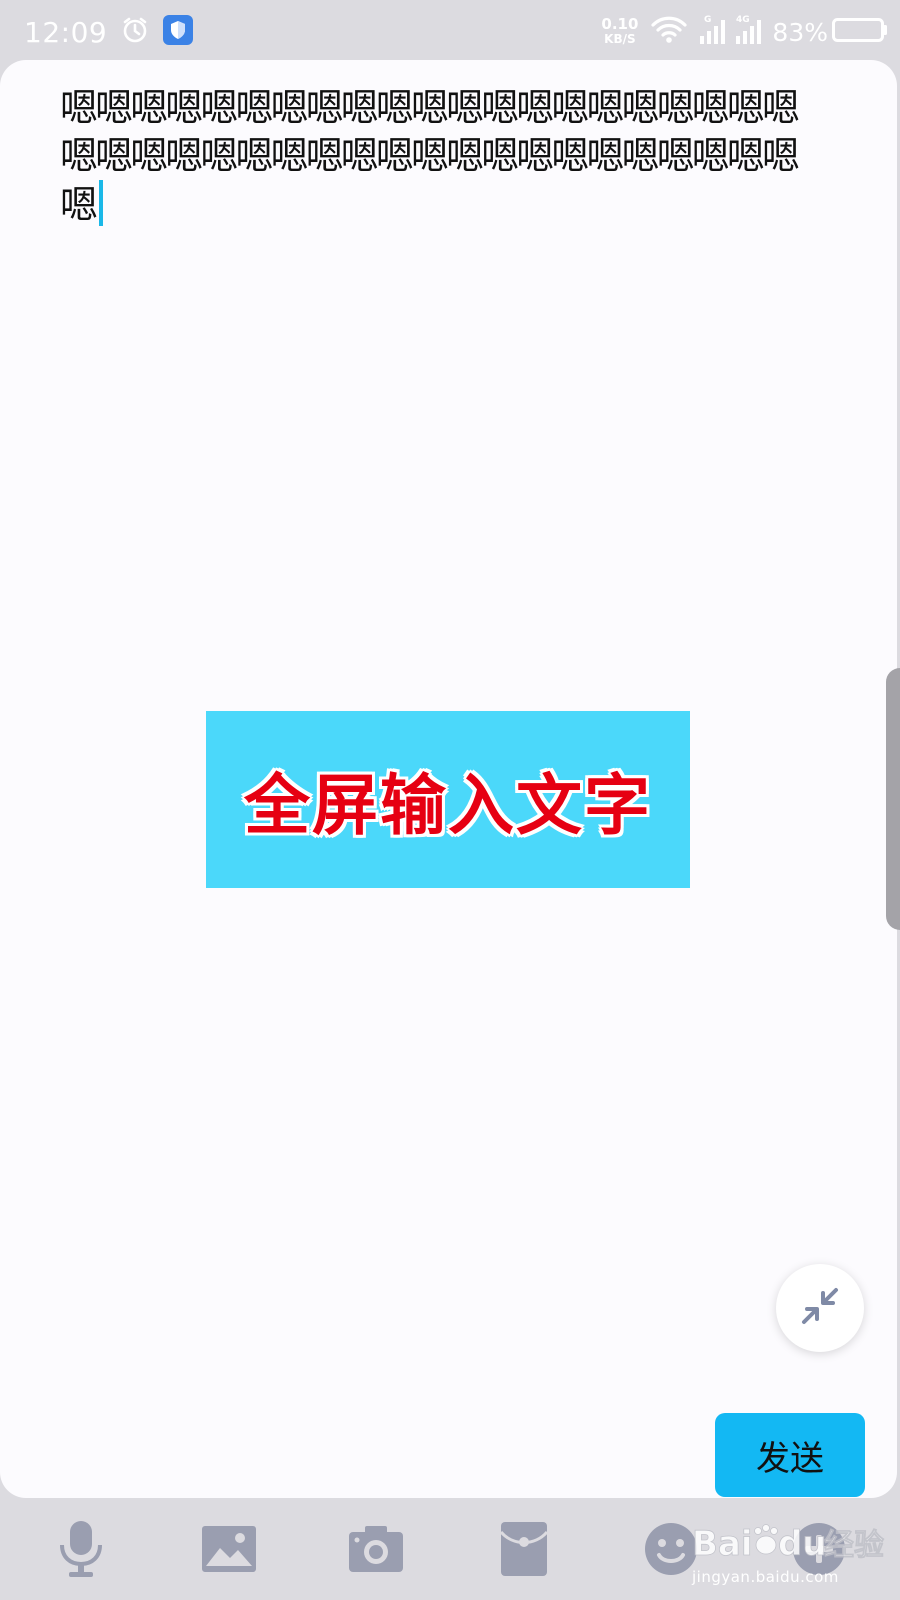  I want to click on status-time: 12:09, so click(66, 32).